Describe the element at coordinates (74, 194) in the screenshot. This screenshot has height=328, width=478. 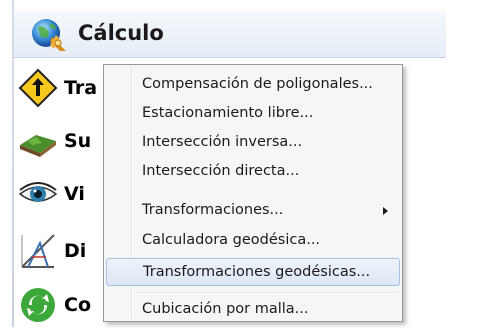
I see `panel-item-label: Vi` at that location.